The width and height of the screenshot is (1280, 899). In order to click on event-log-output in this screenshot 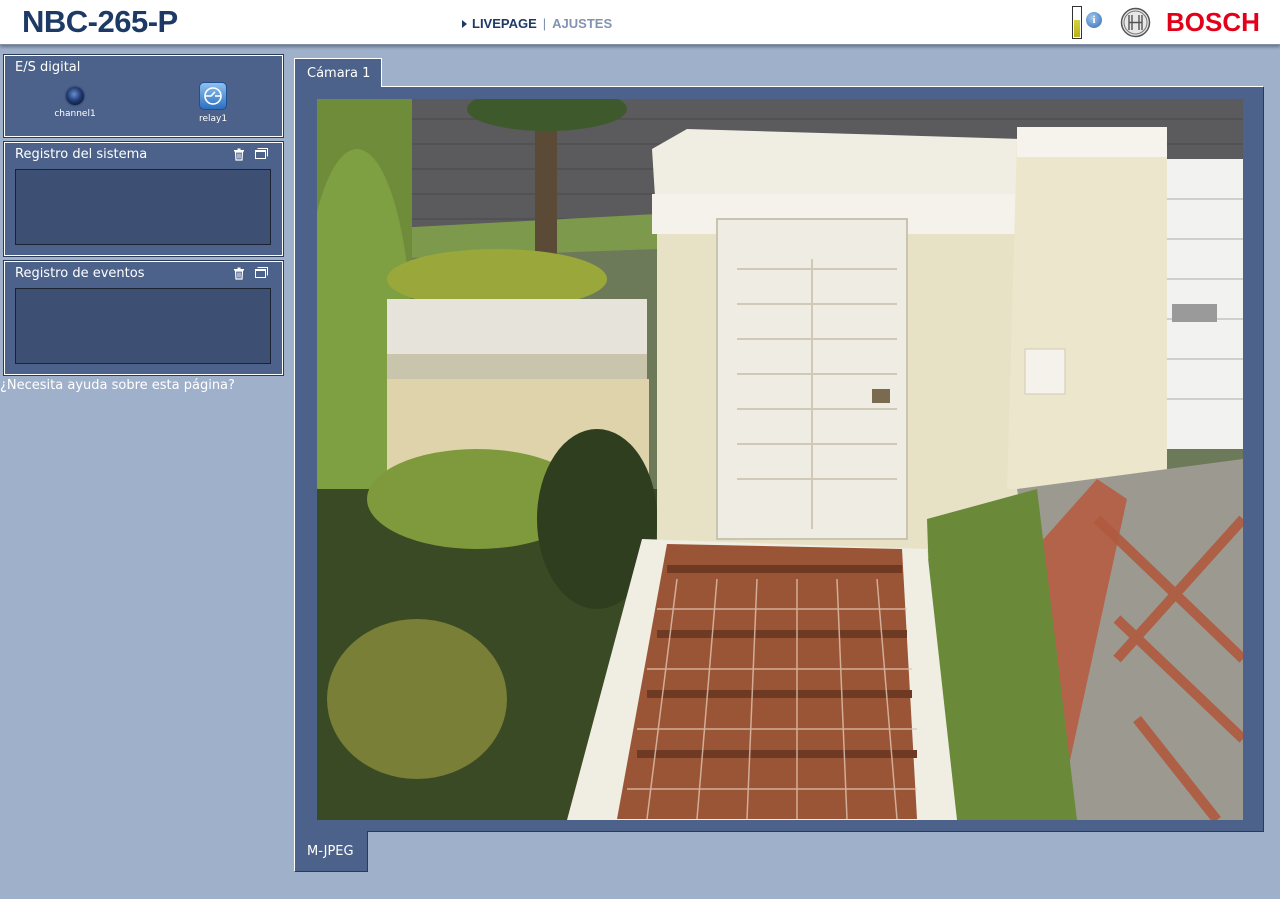, I will do `click(143, 326)`.